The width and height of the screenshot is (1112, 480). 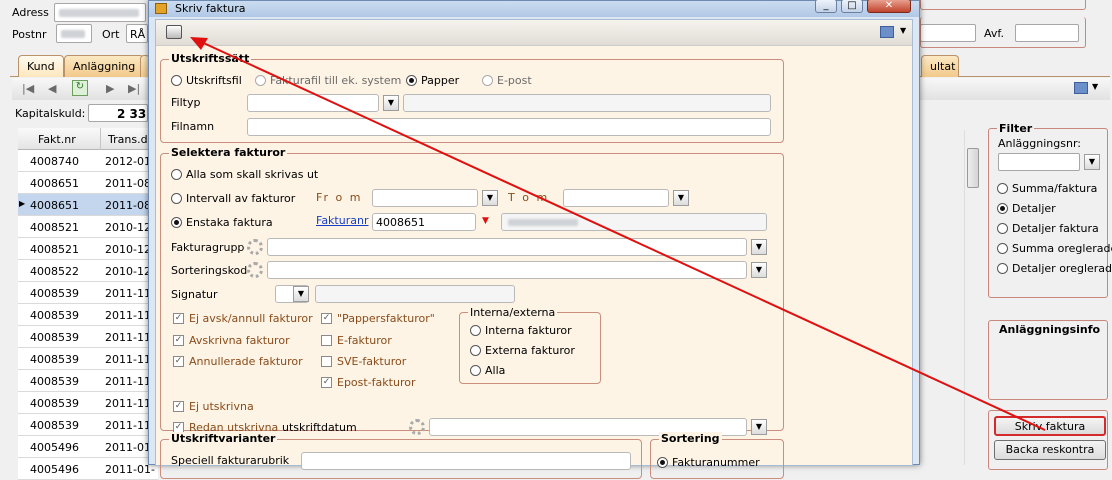 What do you see at coordinates (80, 88) in the screenshot?
I see `refresh-icon: ↻` at bounding box center [80, 88].